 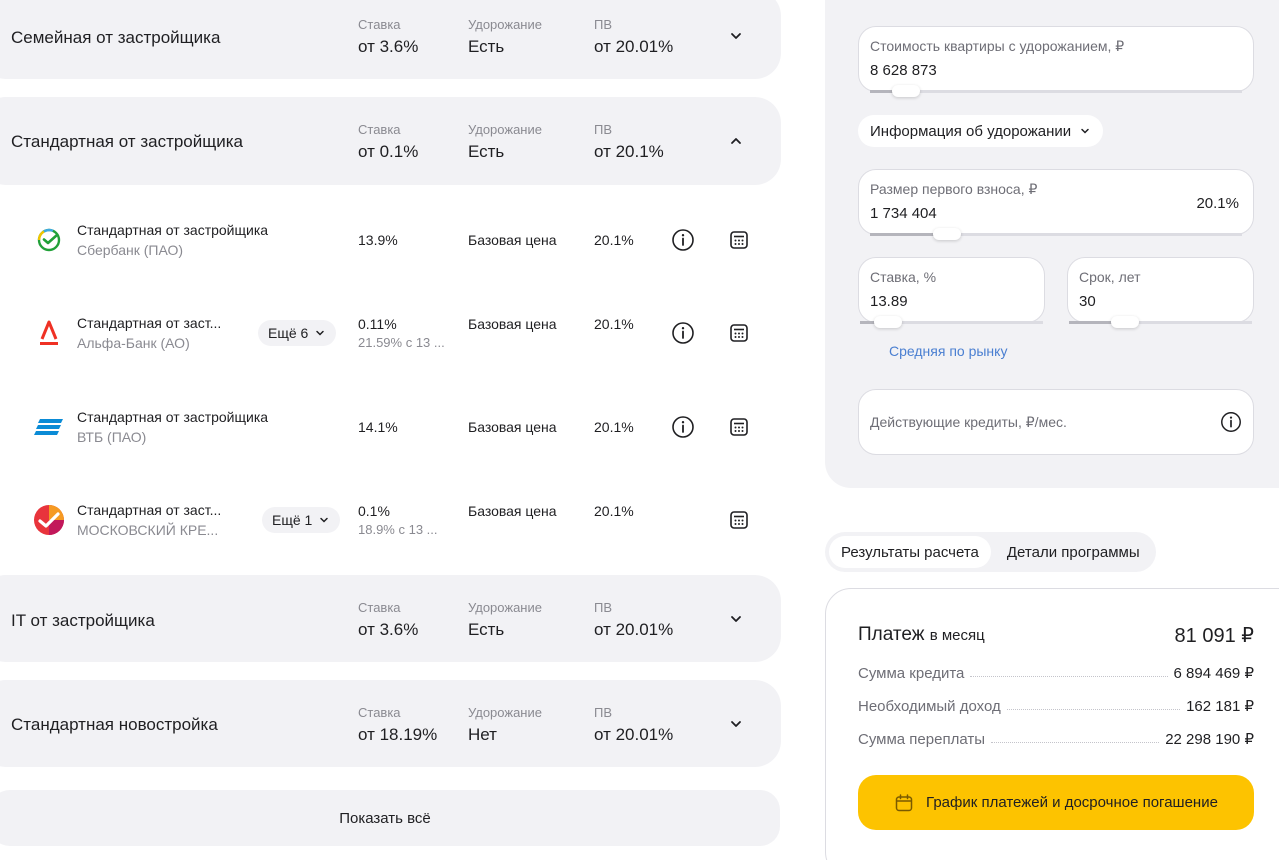 I want to click on offer-rate: 0.11%, so click(x=377, y=324).